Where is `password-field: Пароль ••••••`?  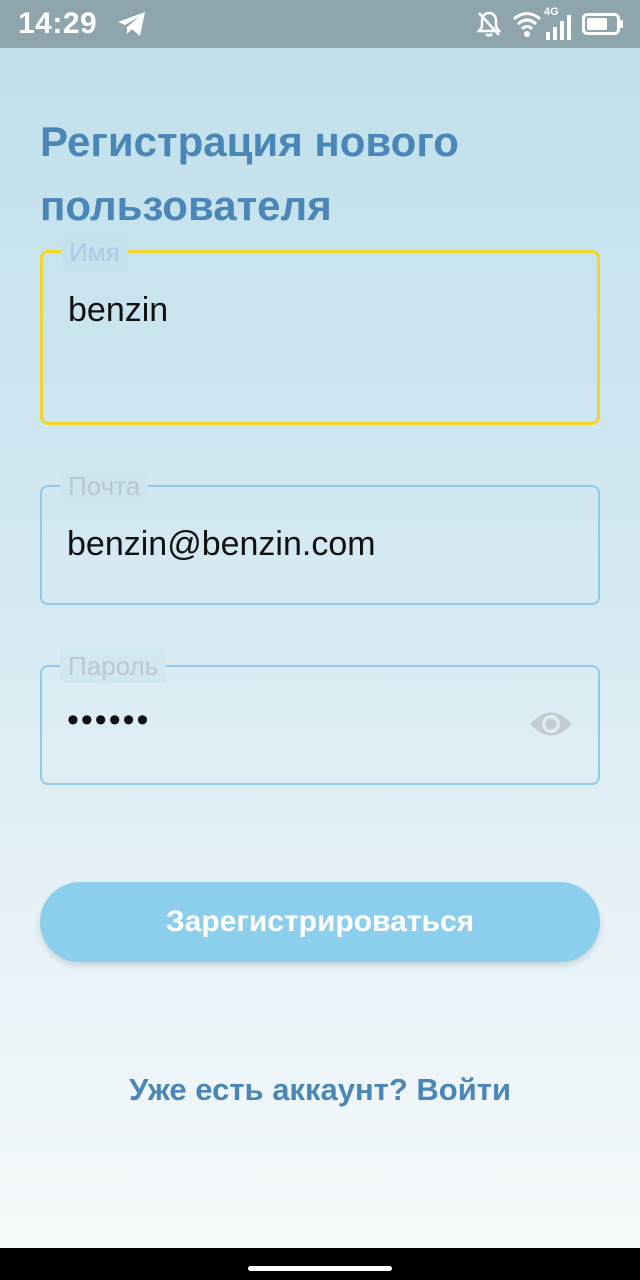 password-field: Пароль •••••• is located at coordinates (320, 717).